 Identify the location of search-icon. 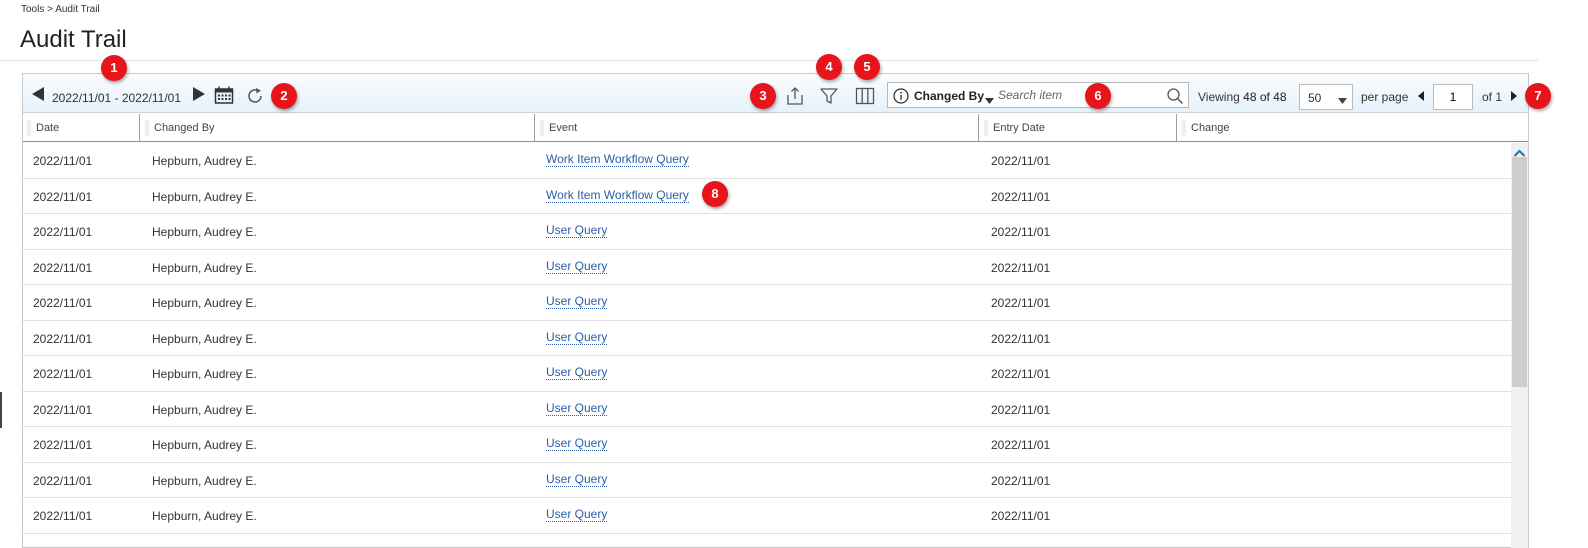
(1175, 96).